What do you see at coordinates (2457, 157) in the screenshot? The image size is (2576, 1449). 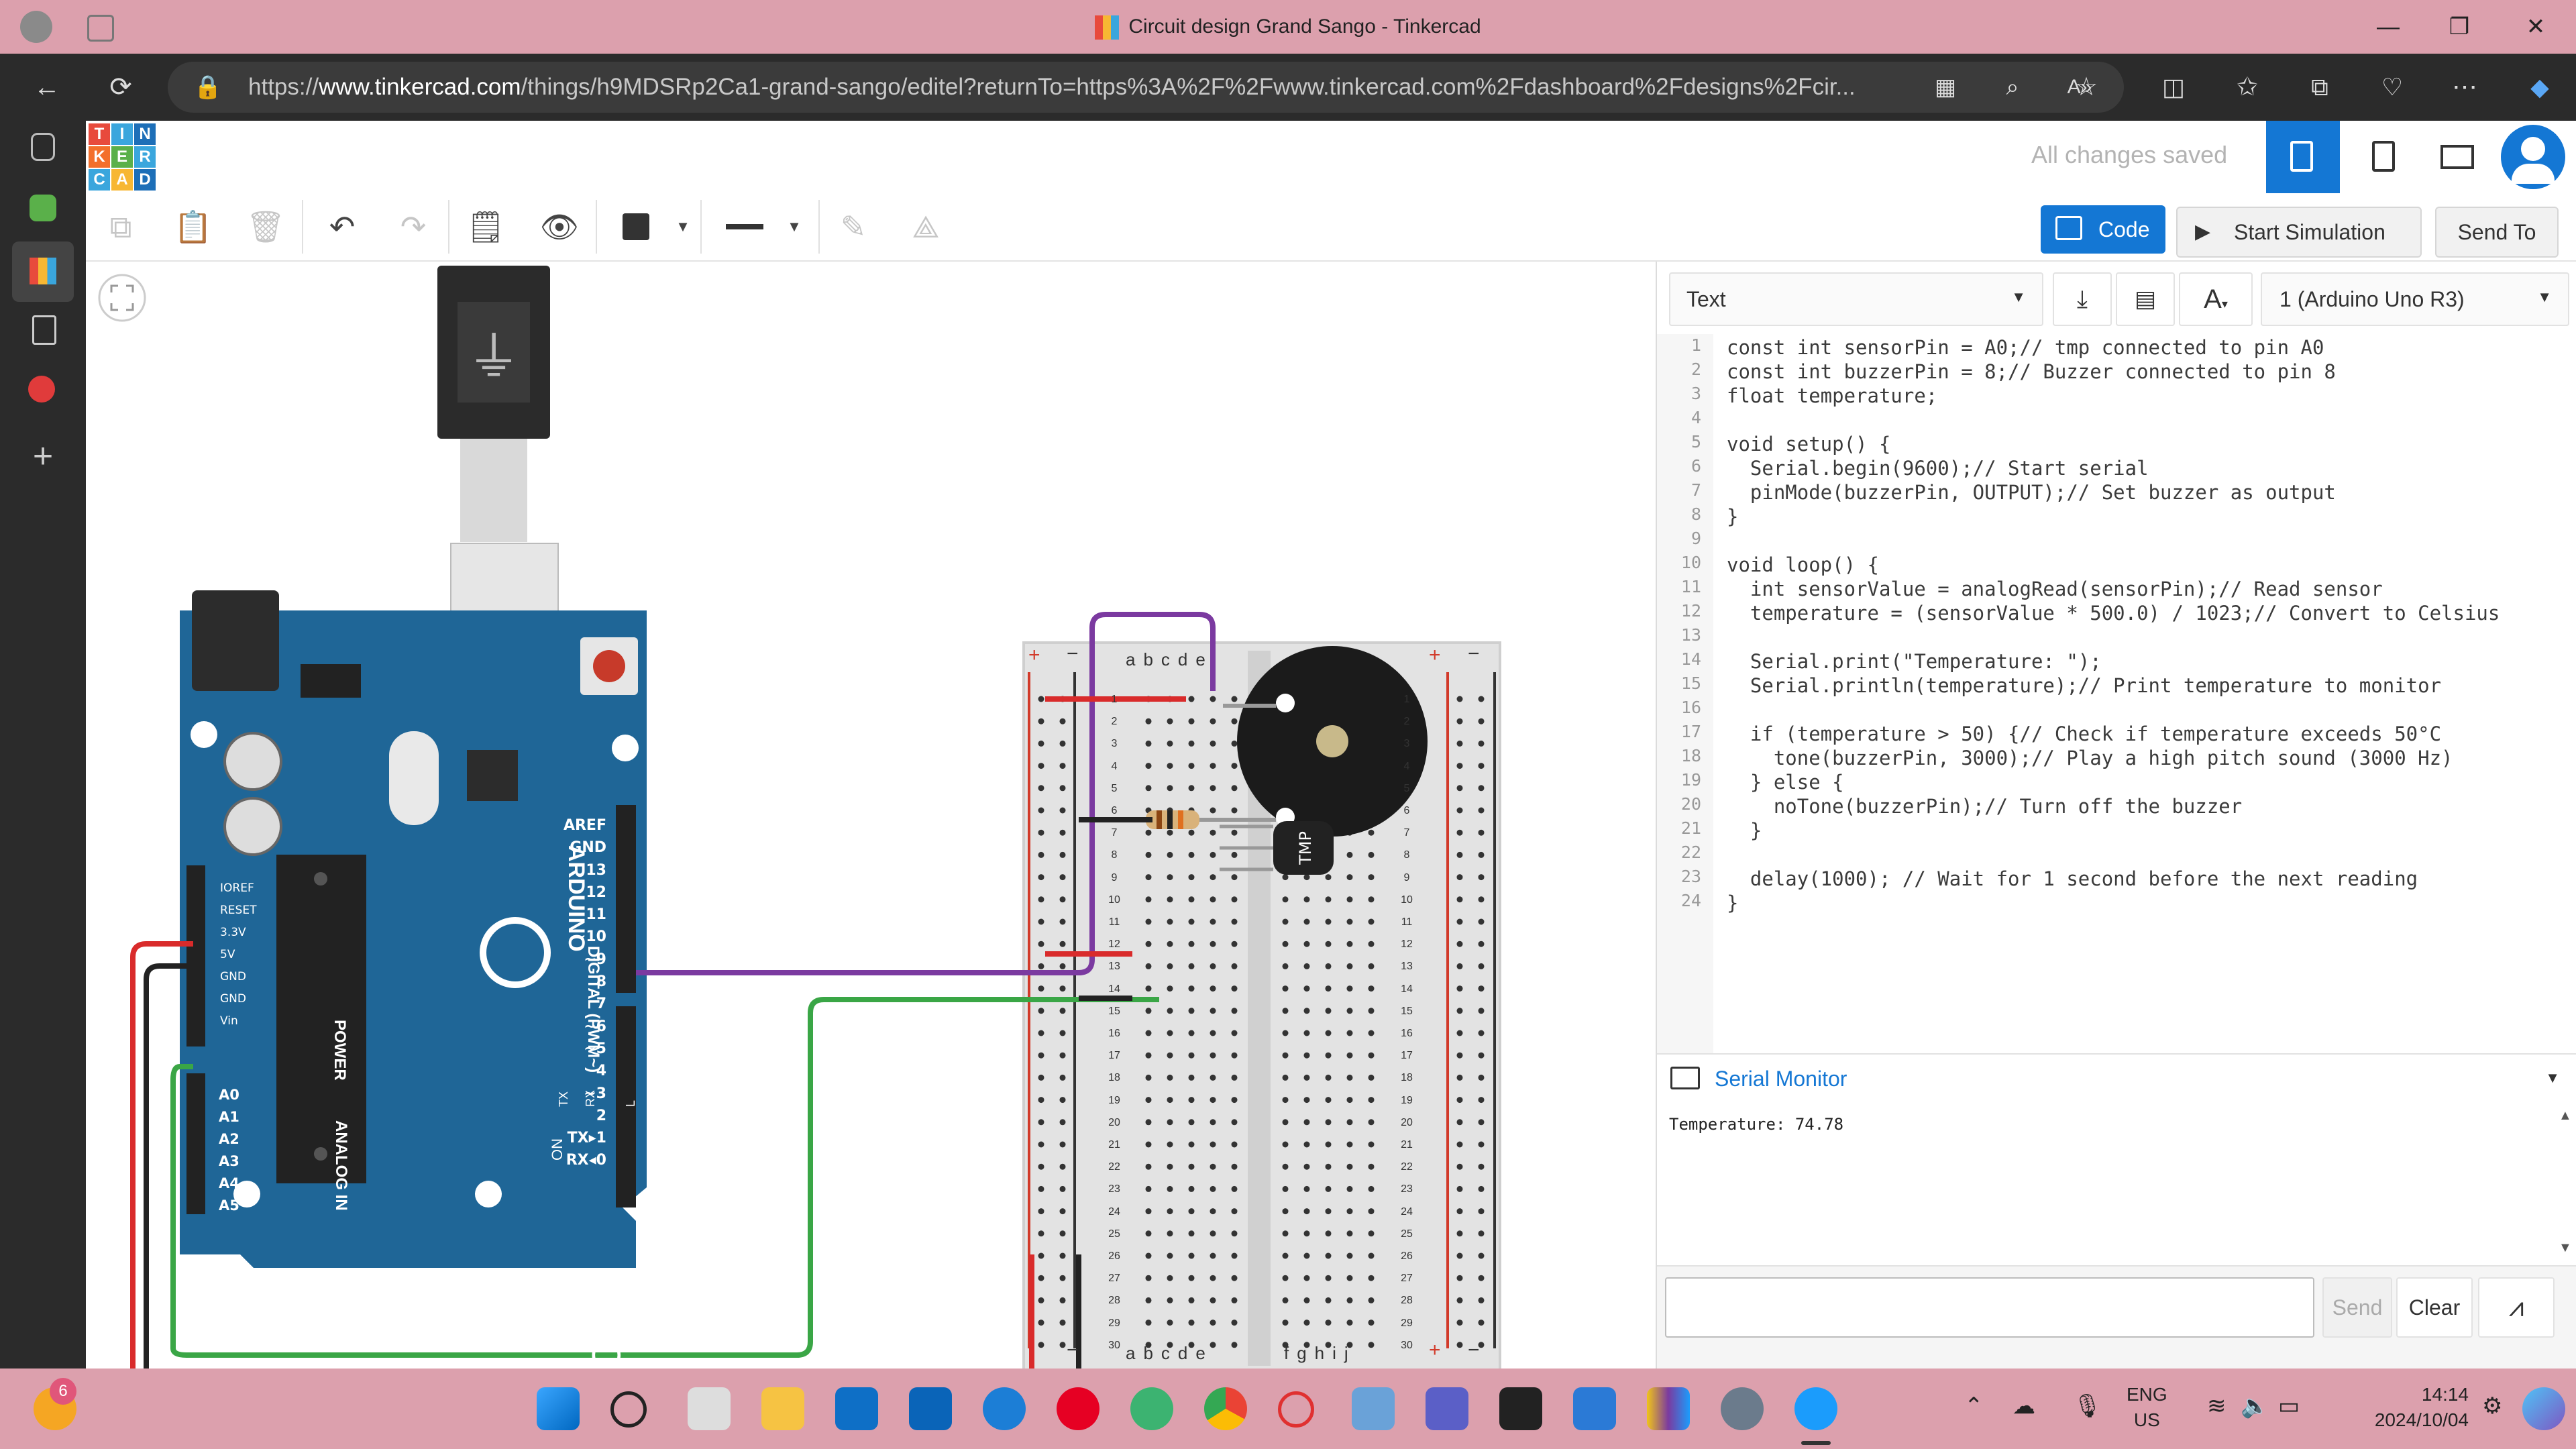 I see `component-list-button` at bounding box center [2457, 157].